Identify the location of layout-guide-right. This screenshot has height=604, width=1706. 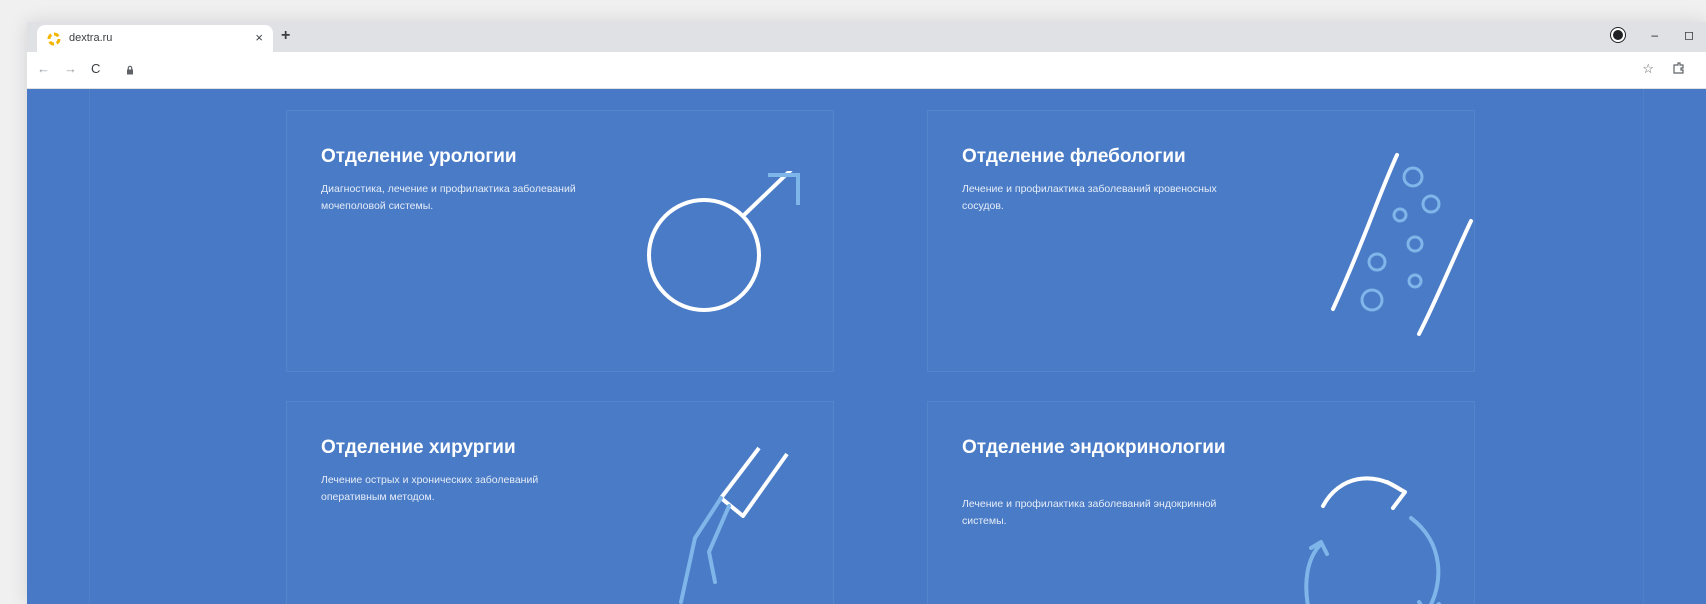
(1643, 346).